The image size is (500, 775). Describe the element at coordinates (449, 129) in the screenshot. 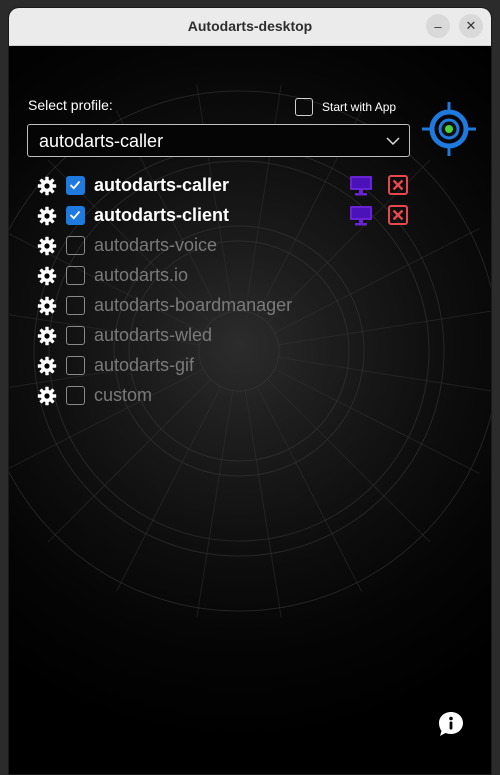

I see `autodarts-logo-icon` at that location.